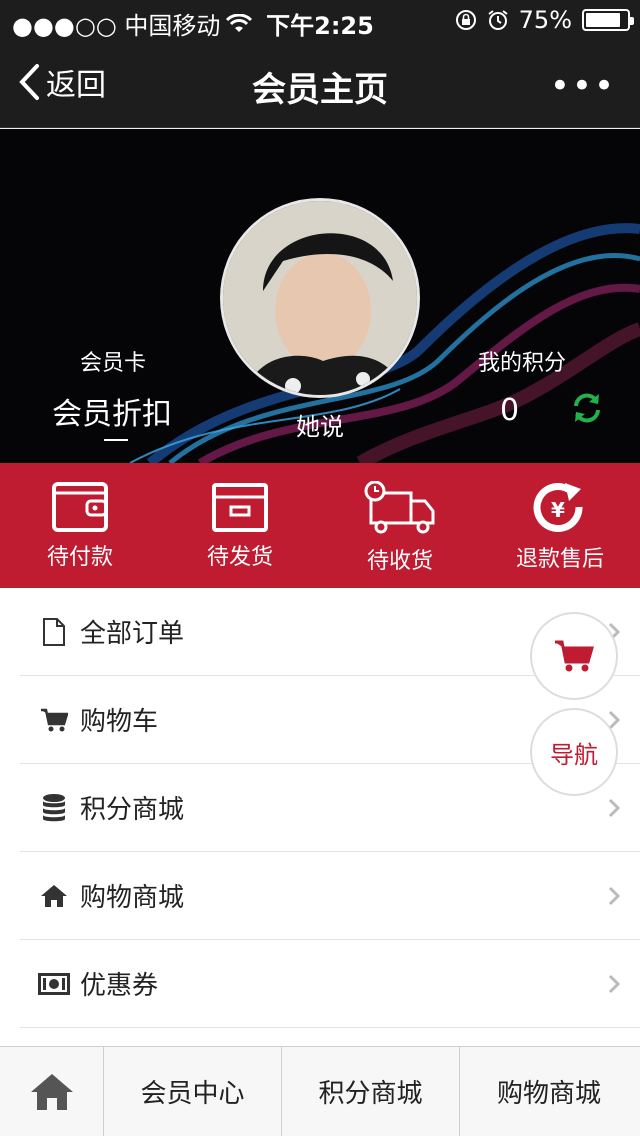  I want to click on order-pending-payment: 待付款, so click(80, 525).